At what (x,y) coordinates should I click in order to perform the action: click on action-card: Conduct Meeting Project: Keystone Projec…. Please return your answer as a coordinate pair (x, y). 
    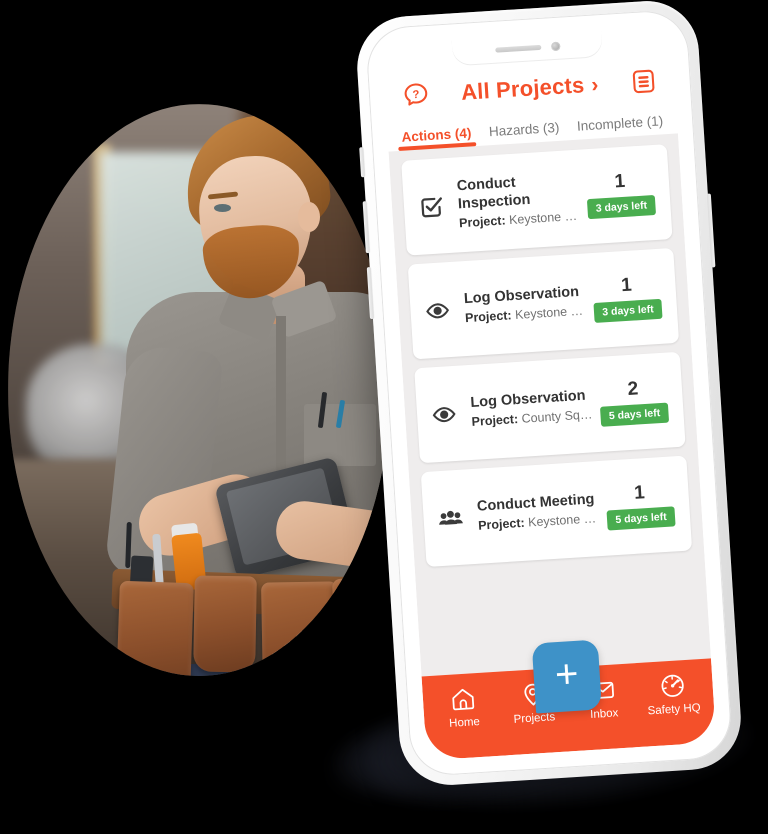
    Looking at the image, I should click on (556, 511).